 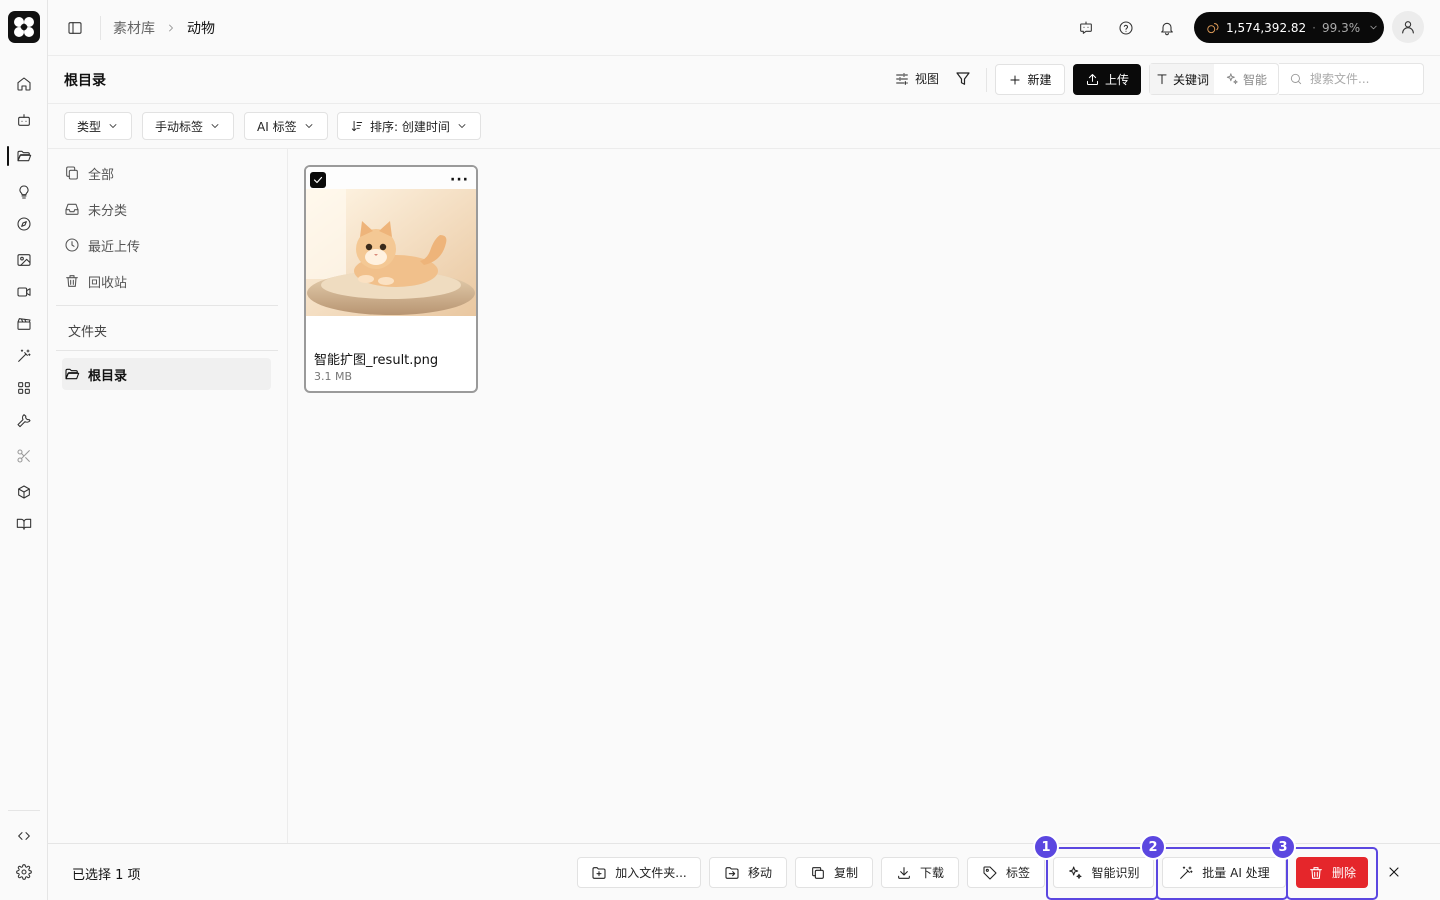 I want to click on compass-icon, so click(x=24, y=224).